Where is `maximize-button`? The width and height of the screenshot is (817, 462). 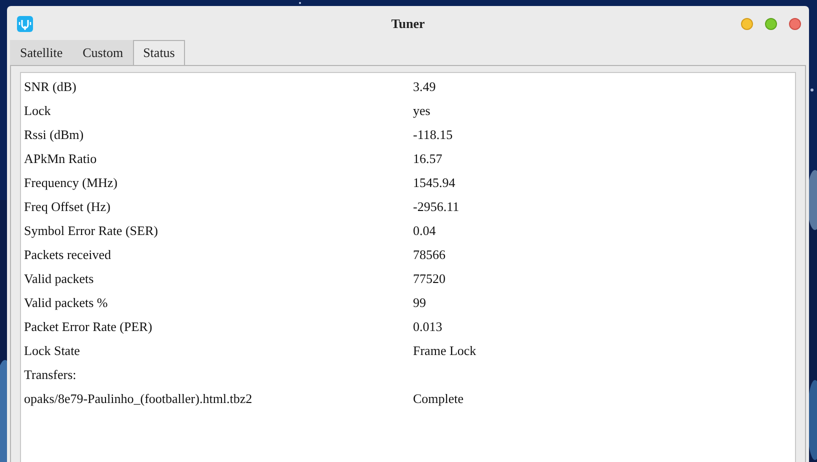
maximize-button is located at coordinates (771, 24).